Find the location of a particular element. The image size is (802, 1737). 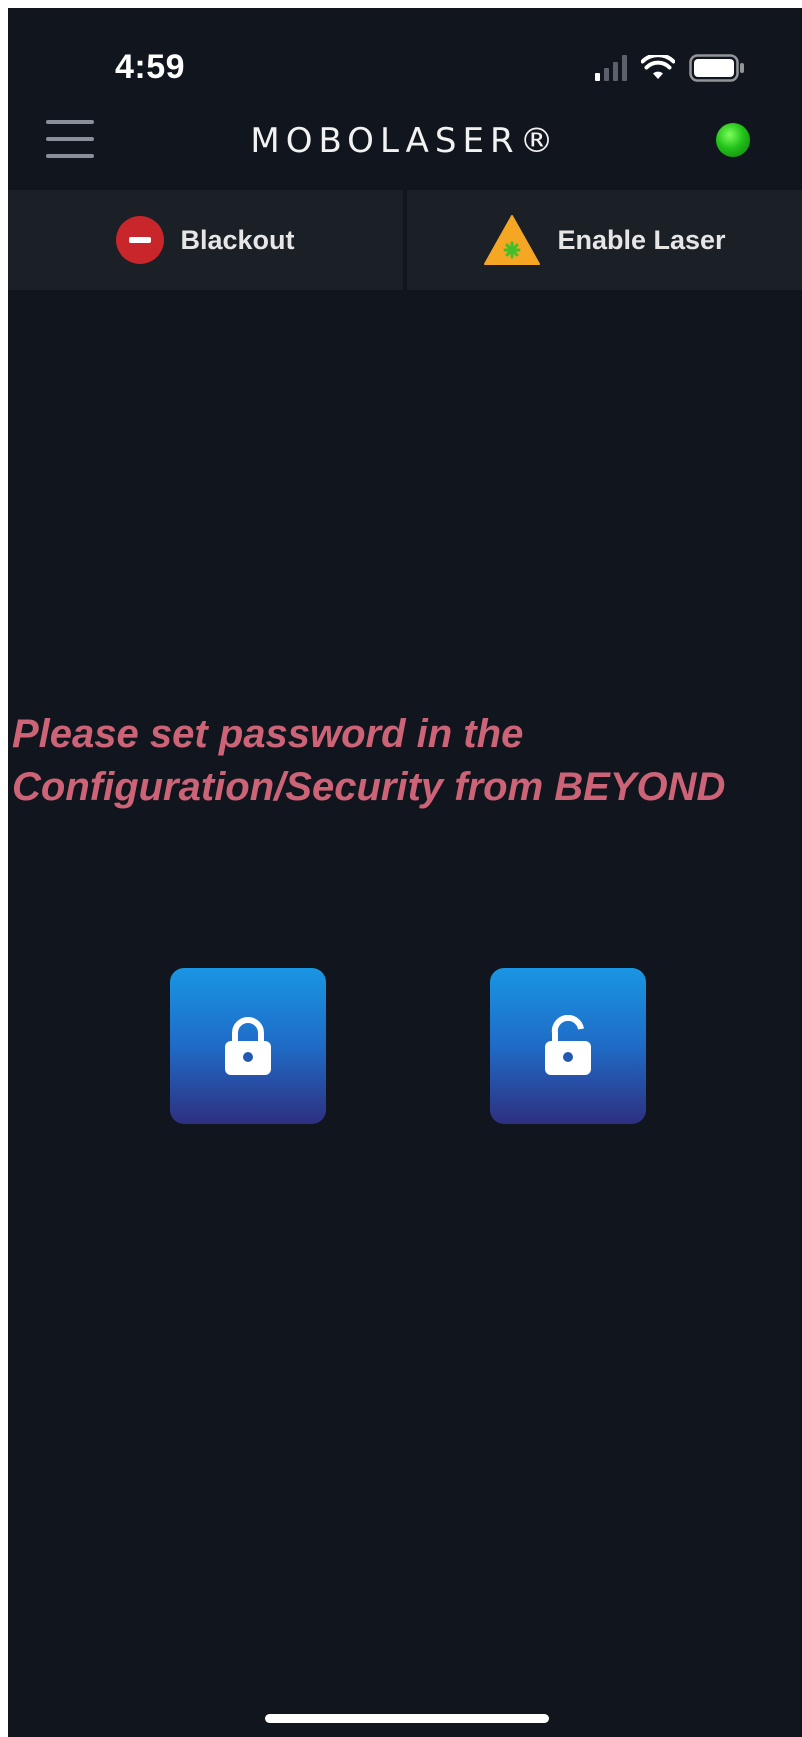

message-line-1: Please set password in the is located at coordinates (268, 734).